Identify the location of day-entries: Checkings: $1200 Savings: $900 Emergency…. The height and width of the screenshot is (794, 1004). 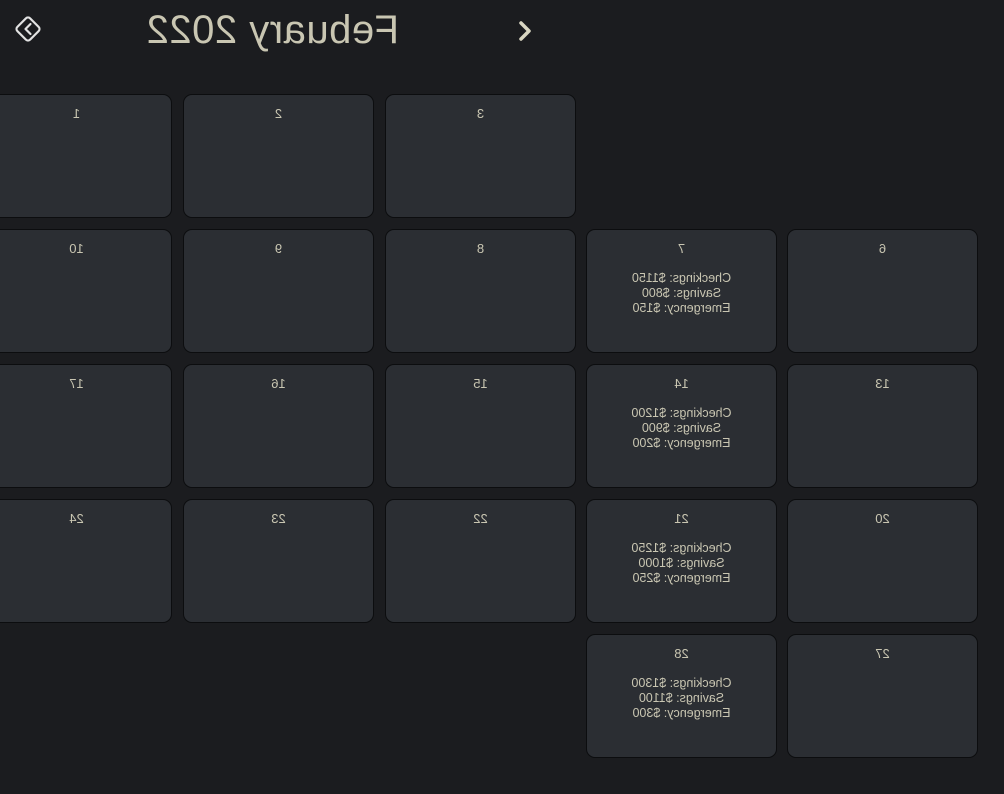
(681, 428).